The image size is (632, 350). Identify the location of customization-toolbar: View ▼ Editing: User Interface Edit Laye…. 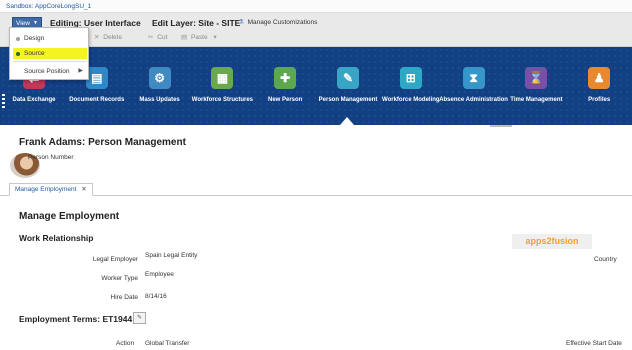
(316, 30).